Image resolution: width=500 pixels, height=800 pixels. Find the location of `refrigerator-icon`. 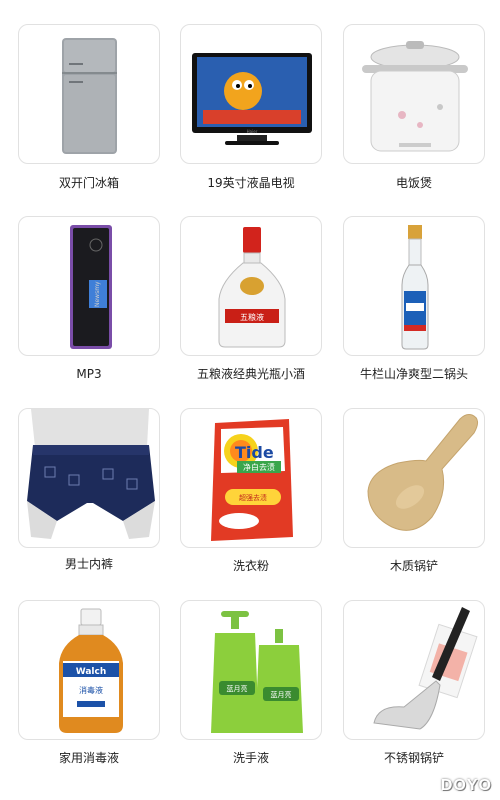

refrigerator-icon is located at coordinates (89, 96).